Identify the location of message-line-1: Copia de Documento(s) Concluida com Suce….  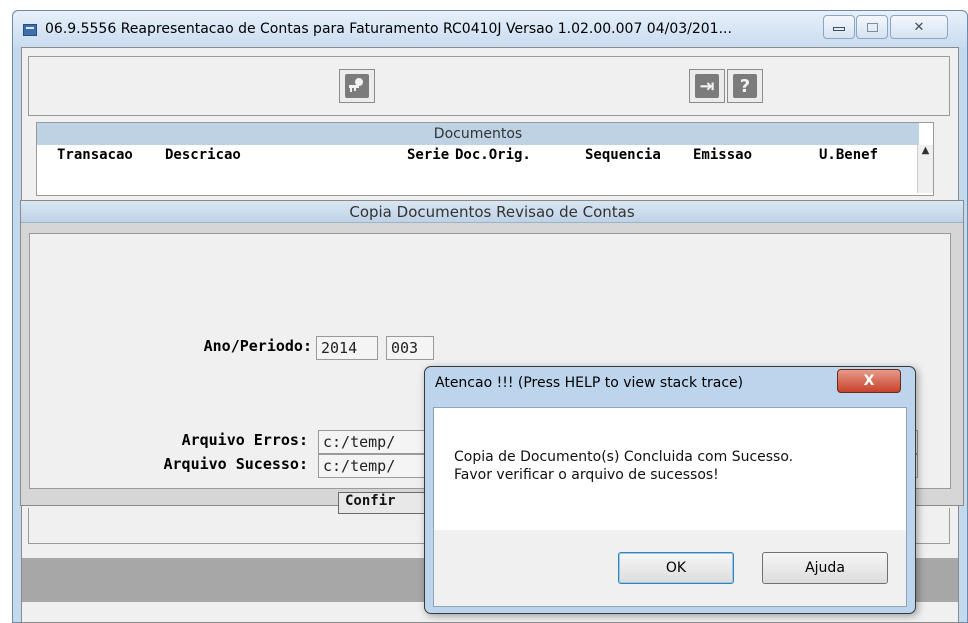
(624, 457).